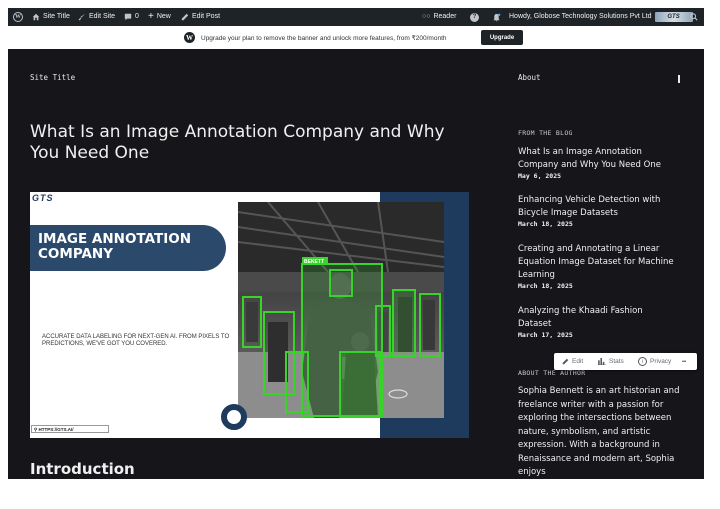  I want to click on toolbar-more-button: •••, so click(684, 361).